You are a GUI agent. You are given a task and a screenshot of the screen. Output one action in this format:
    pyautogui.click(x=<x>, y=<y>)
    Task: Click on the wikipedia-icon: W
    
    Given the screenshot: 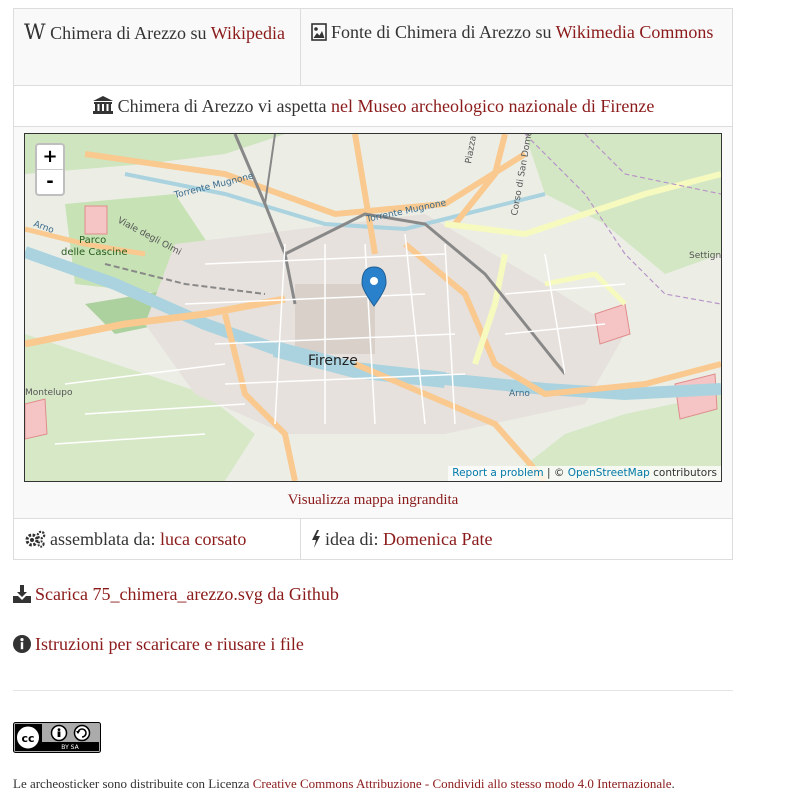 What is the action you would take?
    pyautogui.click(x=35, y=32)
    